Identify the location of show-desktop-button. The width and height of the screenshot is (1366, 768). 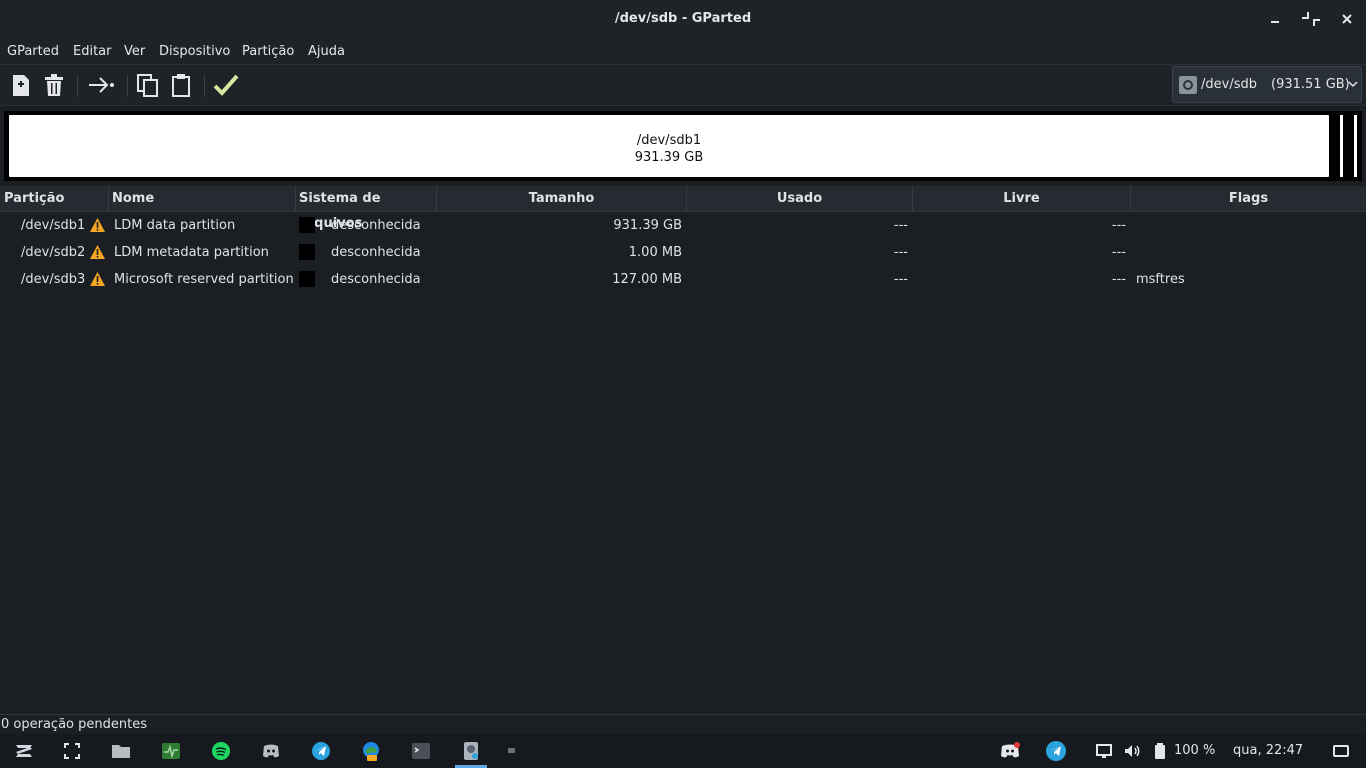
(1341, 751).